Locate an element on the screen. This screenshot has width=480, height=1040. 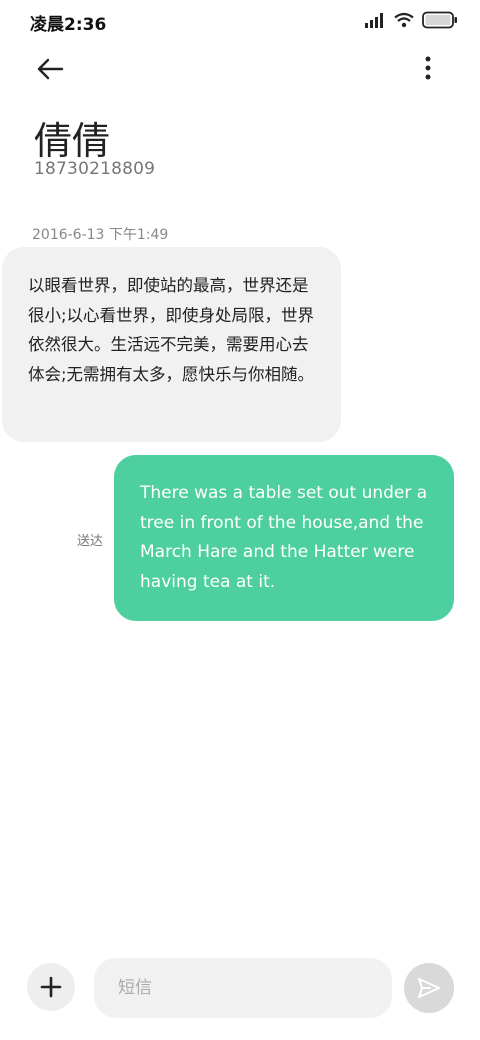
contact-number: 18730218809 is located at coordinates (95, 169).